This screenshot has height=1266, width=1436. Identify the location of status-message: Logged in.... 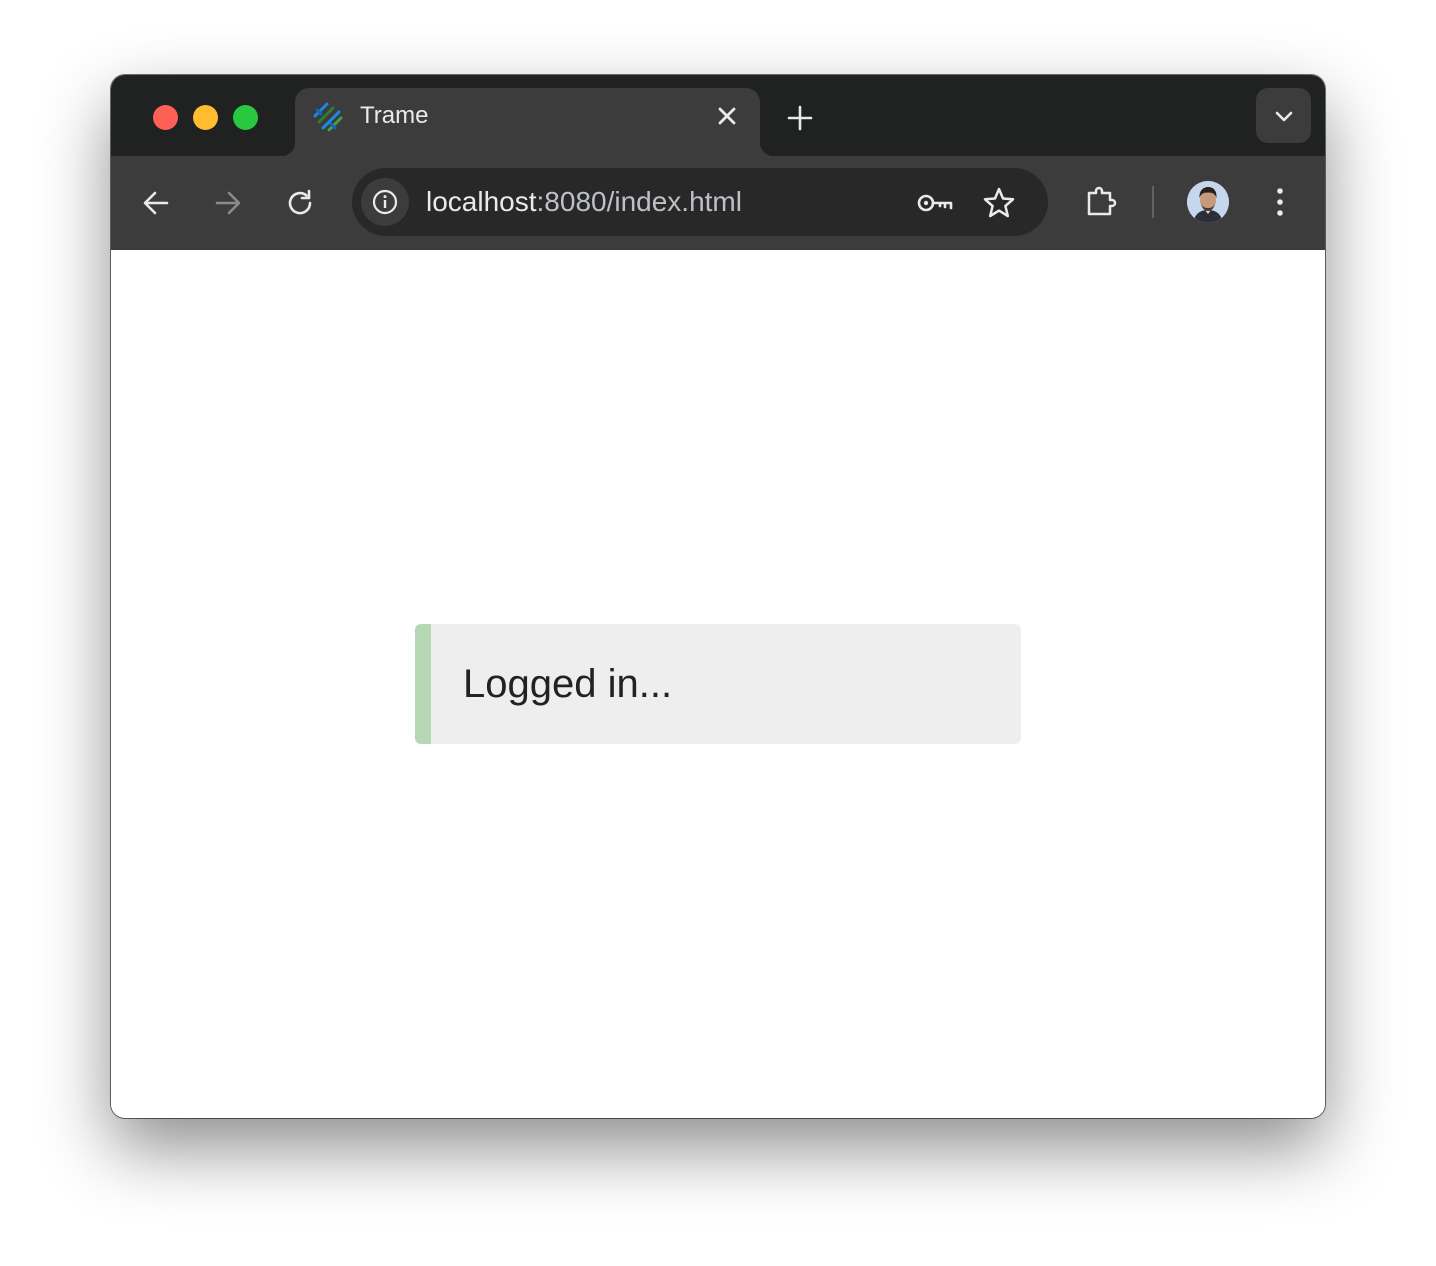
(568, 684).